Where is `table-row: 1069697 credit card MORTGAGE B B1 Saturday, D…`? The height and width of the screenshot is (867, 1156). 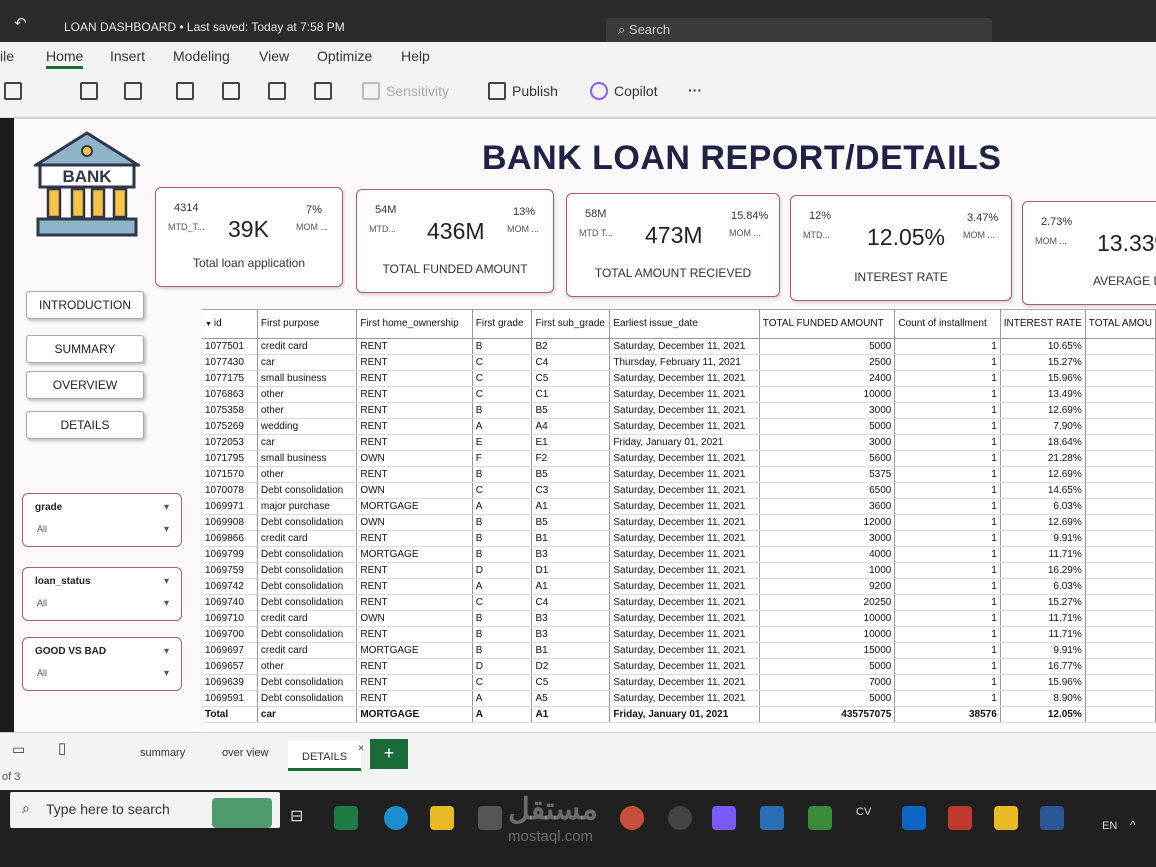
table-row: 1069697 credit card MORTGAGE B B1 Saturday, D… is located at coordinates (679, 650).